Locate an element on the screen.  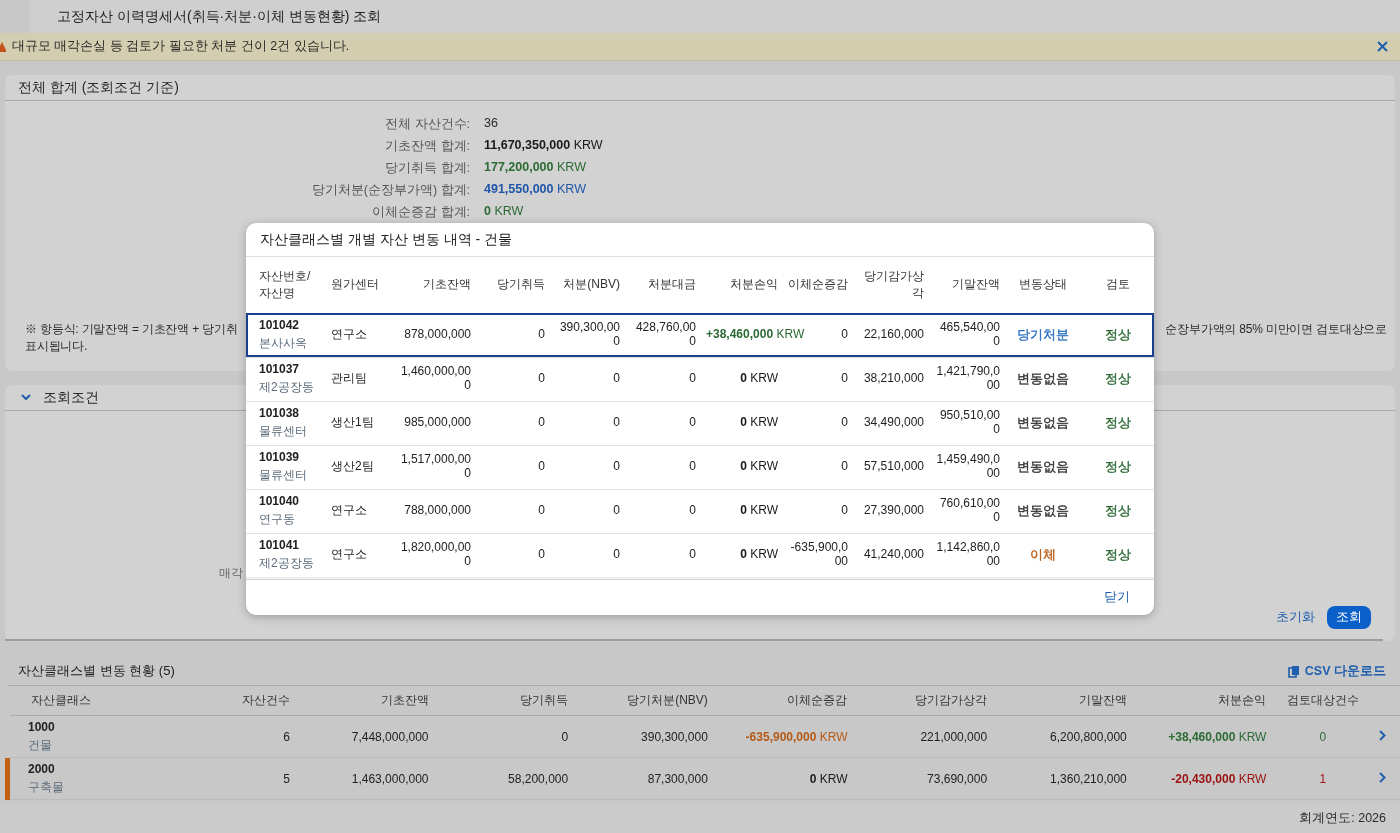
asset-number: 101038 is located at coordinates (280, 414).